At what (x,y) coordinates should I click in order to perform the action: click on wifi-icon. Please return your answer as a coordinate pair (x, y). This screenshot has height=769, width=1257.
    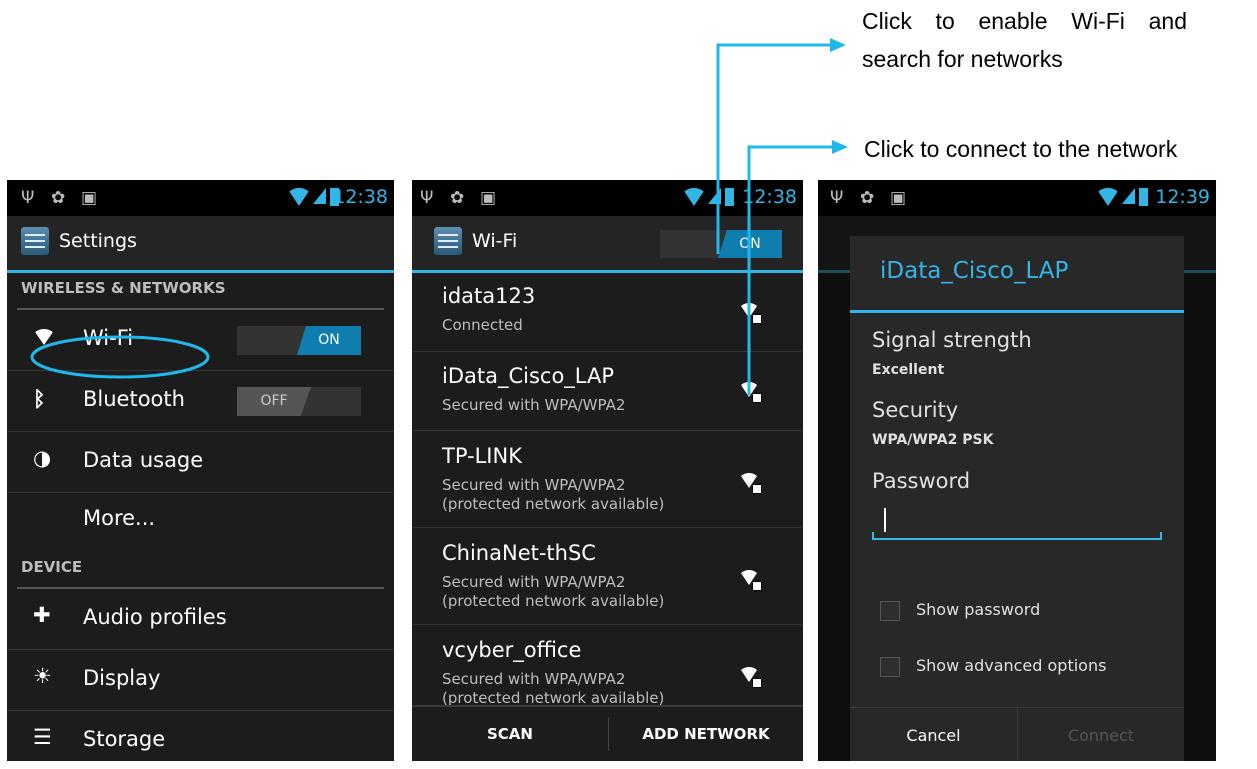
    Looking at the image, I should click on (44, 338).